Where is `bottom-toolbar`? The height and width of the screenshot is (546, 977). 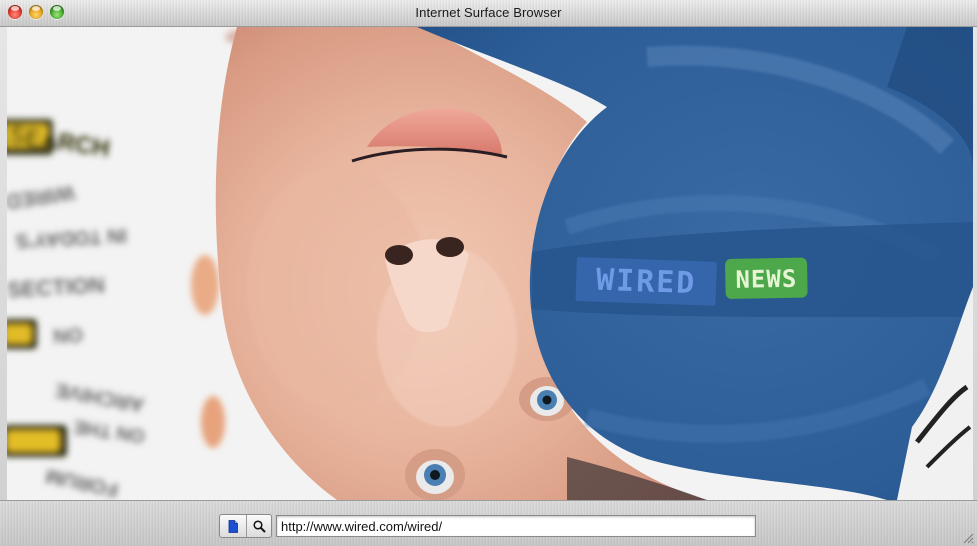 bottom-toolbar is located at coordinates (488, 523).